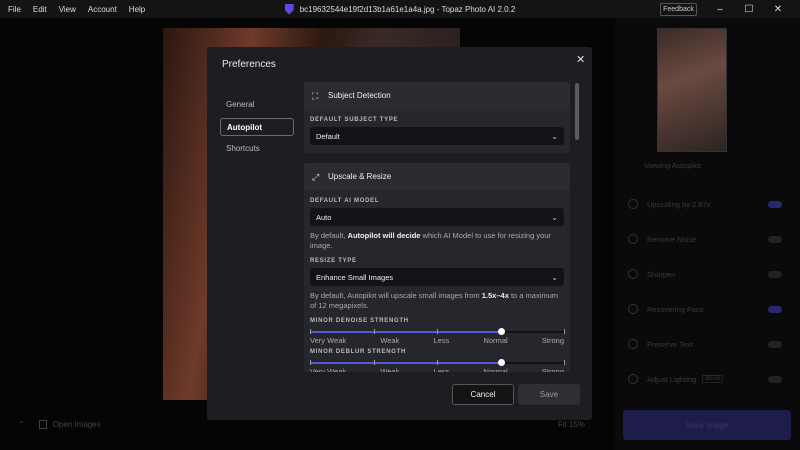 The height and width of the screenshot is (450, 800). I want to click on subject-type-select: Default ⌄, so click(437, 136).